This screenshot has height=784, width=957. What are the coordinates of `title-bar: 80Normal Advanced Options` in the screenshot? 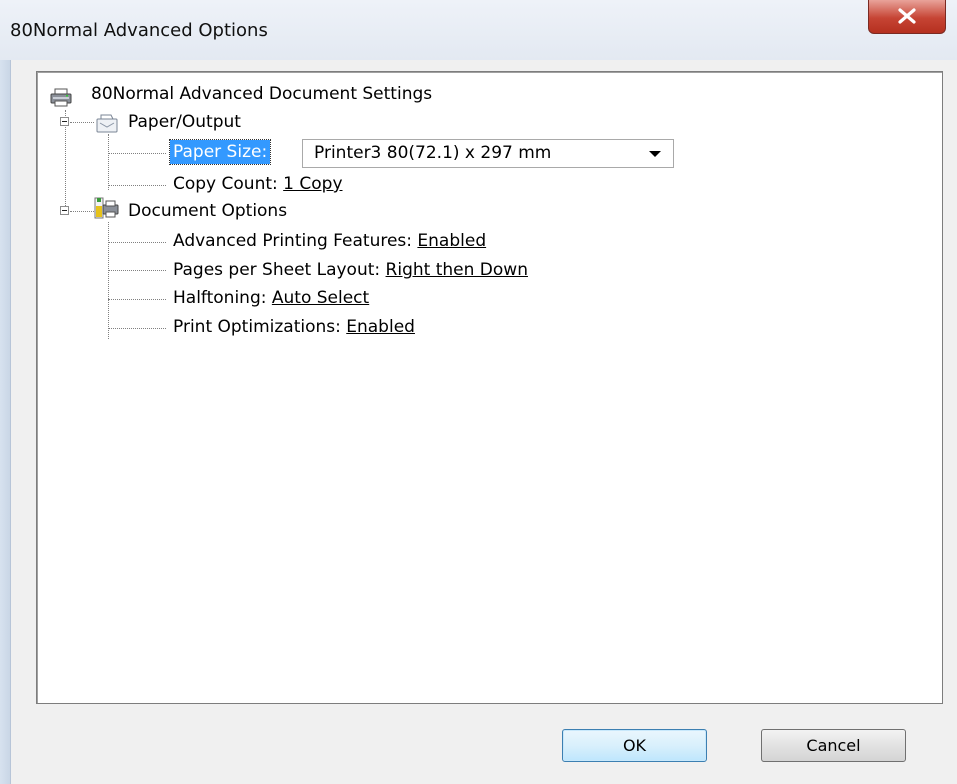 It's located at (478, 30).